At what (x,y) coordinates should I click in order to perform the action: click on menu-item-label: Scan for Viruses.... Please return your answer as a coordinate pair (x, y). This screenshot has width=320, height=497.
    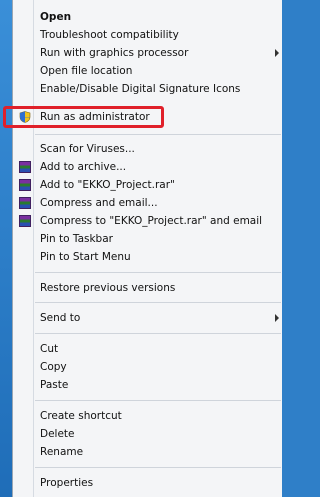
    Looking at the image, I should click on (87, 149).